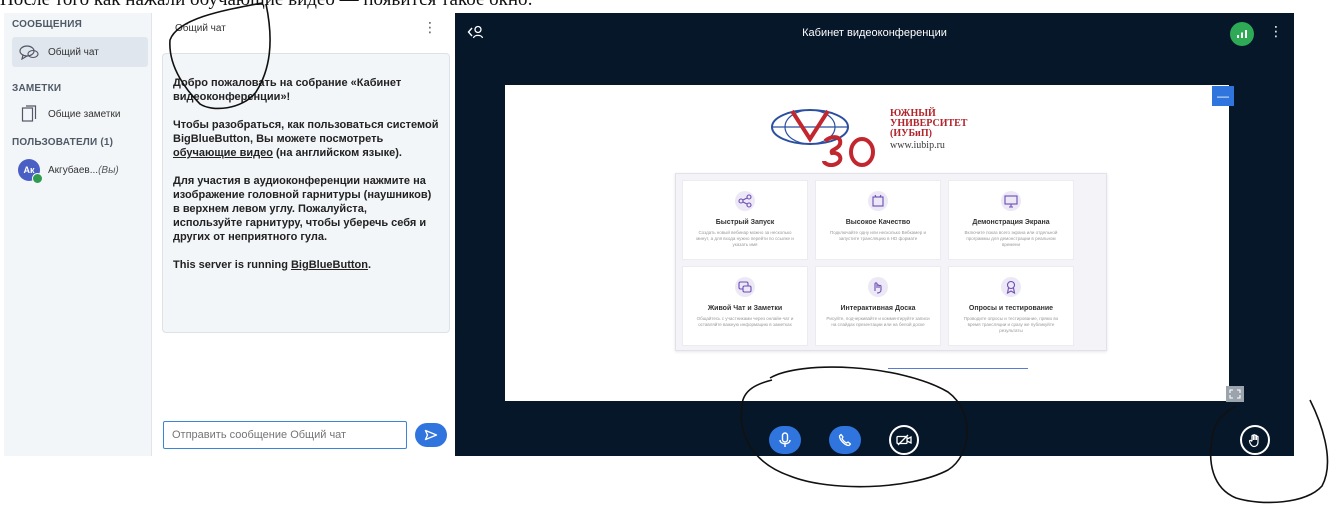  I want to click on share-icon, so click(745, 201).